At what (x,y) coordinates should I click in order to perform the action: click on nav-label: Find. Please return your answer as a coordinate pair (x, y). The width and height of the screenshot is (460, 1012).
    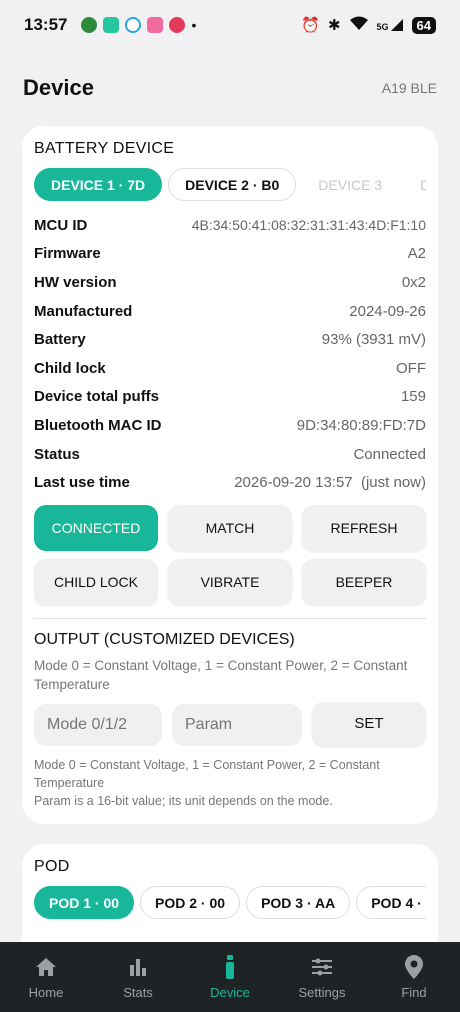
    Looking at the image, I should click on (414, 992).